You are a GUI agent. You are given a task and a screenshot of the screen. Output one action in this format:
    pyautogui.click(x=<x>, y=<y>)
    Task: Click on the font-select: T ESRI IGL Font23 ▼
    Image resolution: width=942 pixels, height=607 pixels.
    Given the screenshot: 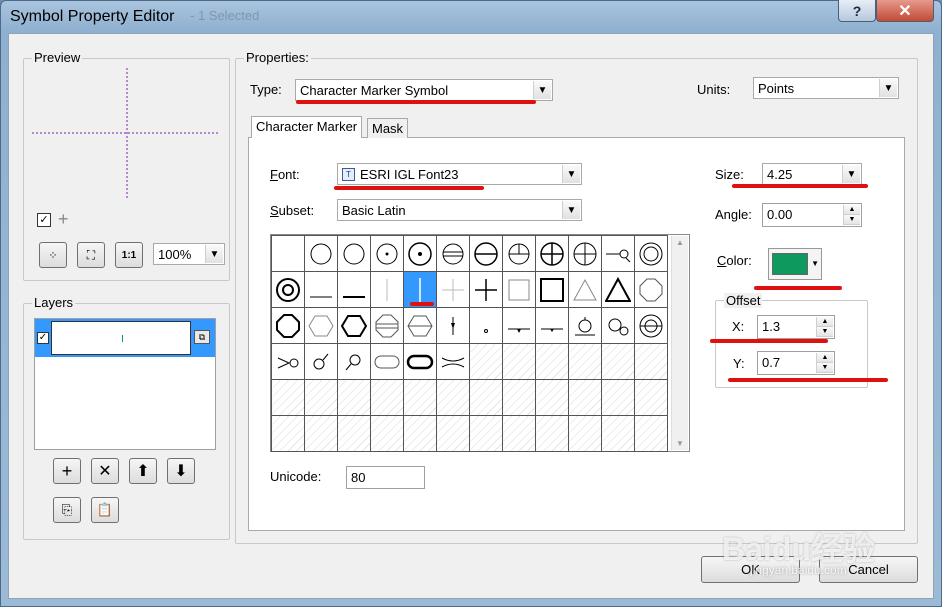 What is the action you would take?
    pyautogui.click(x=459, y=174)
    